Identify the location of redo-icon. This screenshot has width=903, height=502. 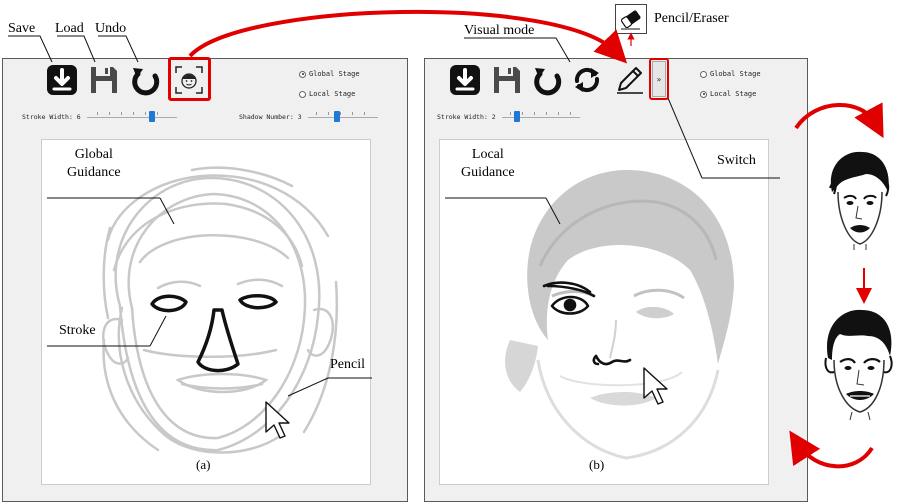
(587, 80).